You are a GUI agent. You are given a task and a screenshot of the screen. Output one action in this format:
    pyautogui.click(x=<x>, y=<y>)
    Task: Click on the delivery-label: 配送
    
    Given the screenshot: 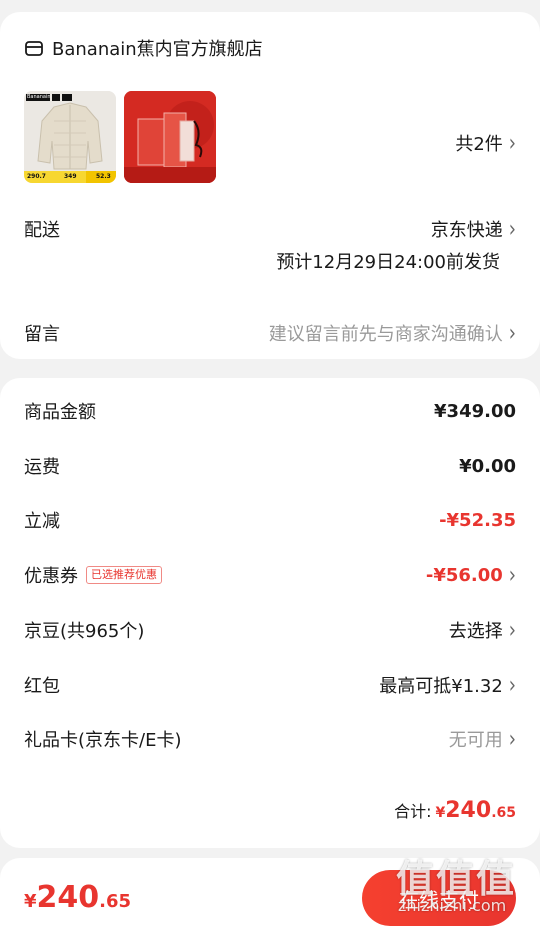 What is the action you would take?
    pyautogui.click(x=42, y=230)
    